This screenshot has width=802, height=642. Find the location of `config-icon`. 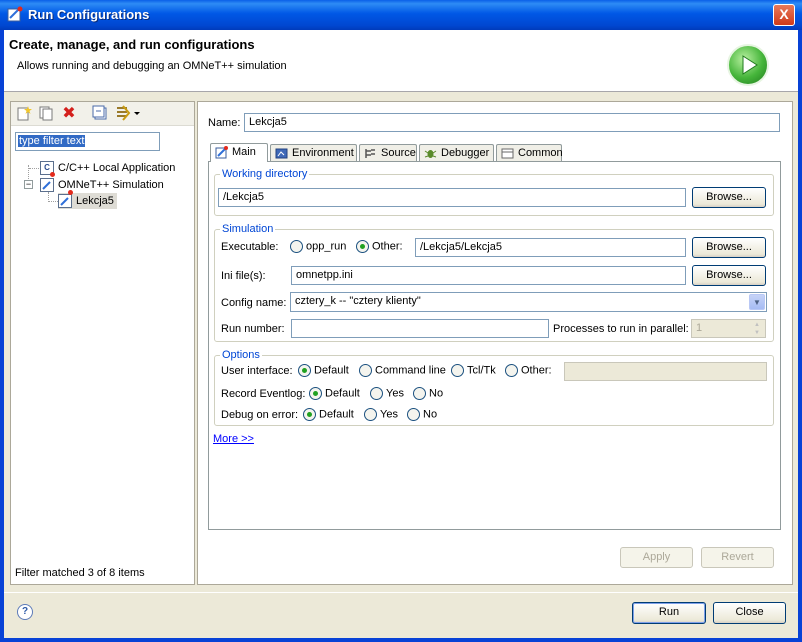

config-icon is located at coordinates (65, 201).